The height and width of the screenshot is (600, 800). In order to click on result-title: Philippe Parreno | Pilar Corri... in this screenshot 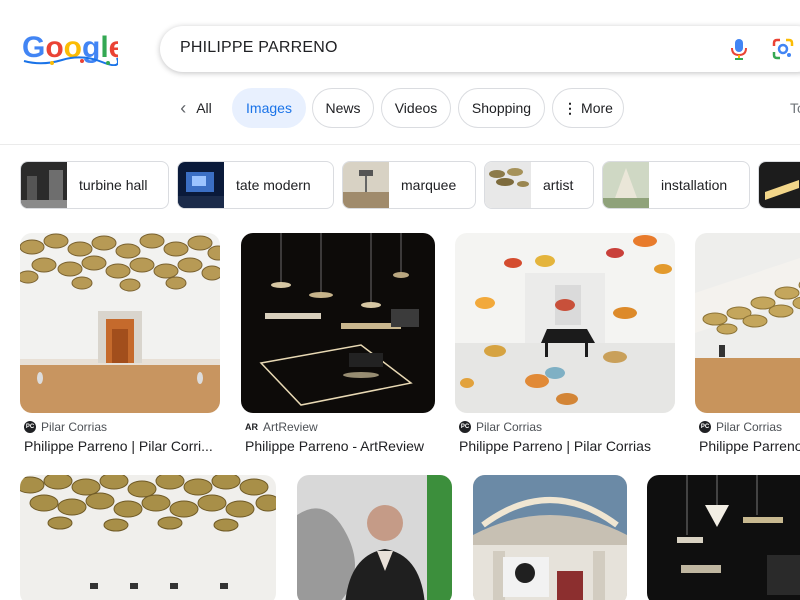, I will do `click(122, 446)`.